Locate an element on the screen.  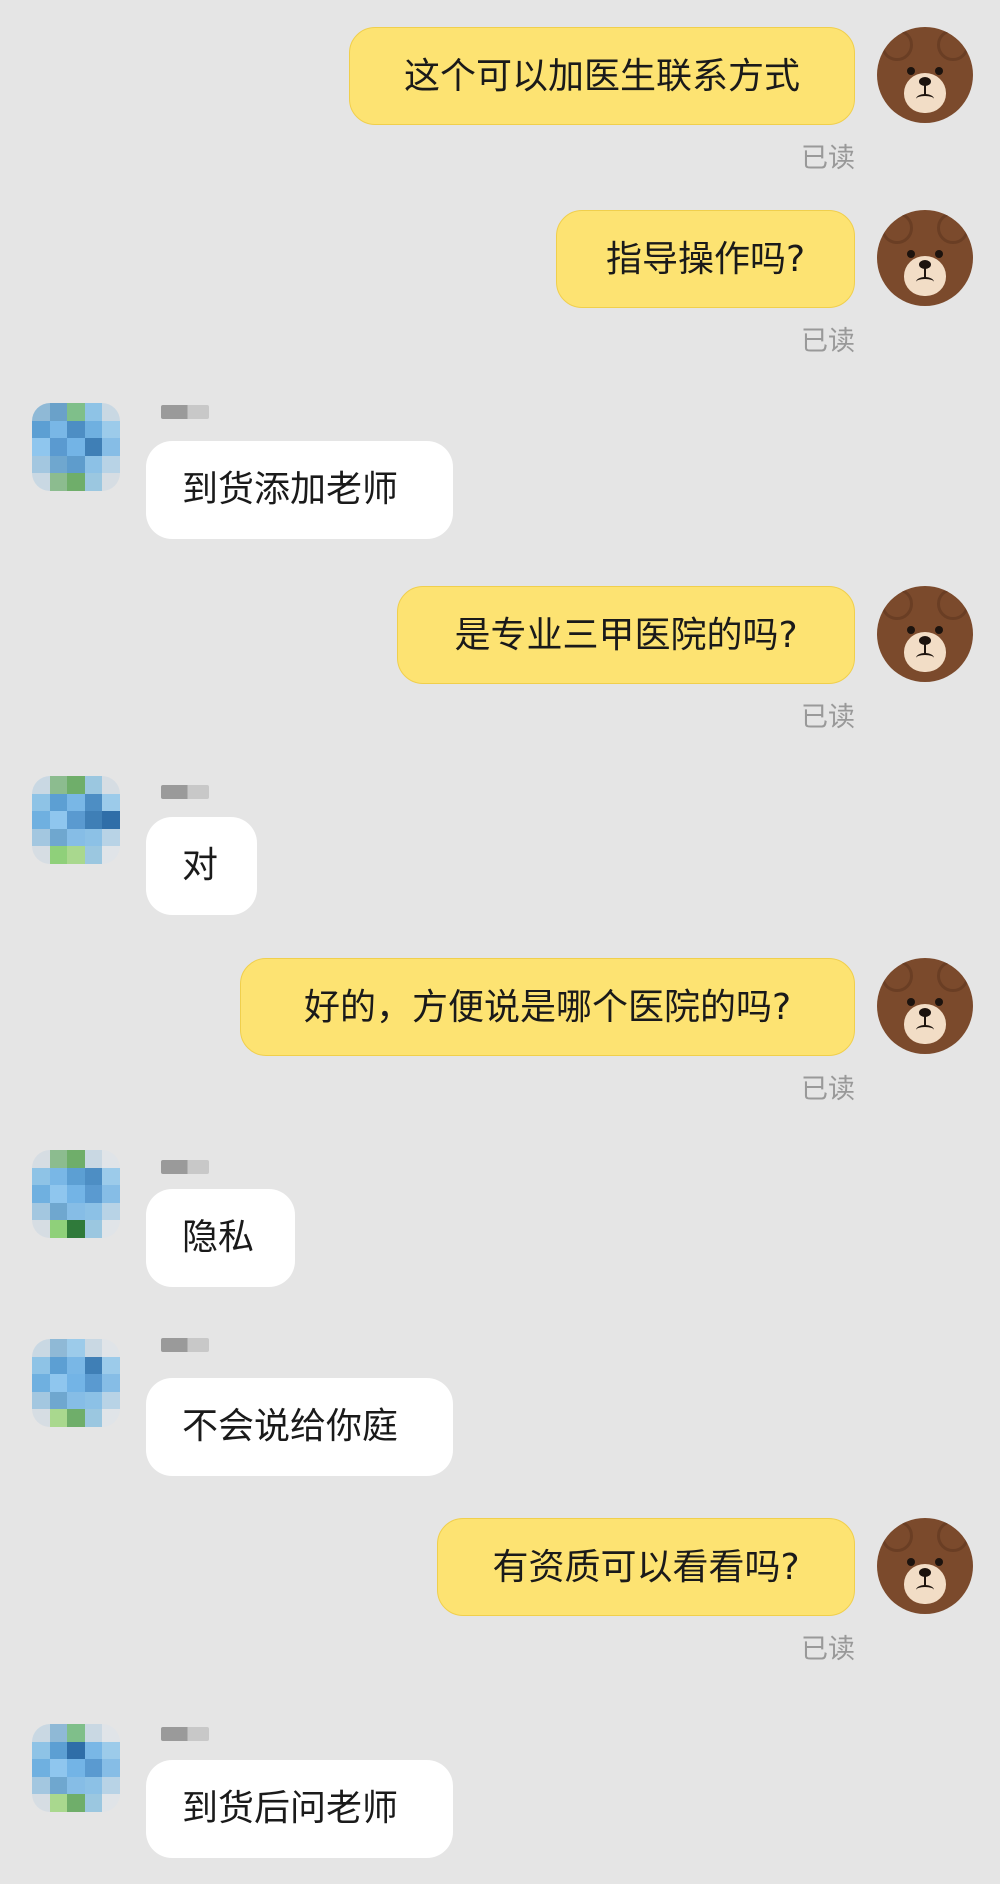
message-bubble-sent: 好的，方便说是哪个医院的吗? is located at coordinates (547, 1007).